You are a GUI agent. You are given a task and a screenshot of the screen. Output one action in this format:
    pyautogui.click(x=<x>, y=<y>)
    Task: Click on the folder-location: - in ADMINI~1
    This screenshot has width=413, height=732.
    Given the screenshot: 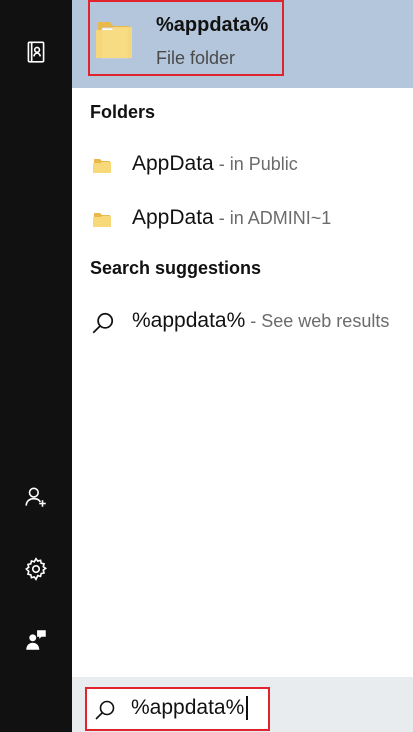 What is the action you would take?
    pyautogui.click(x=272, y=218)
    